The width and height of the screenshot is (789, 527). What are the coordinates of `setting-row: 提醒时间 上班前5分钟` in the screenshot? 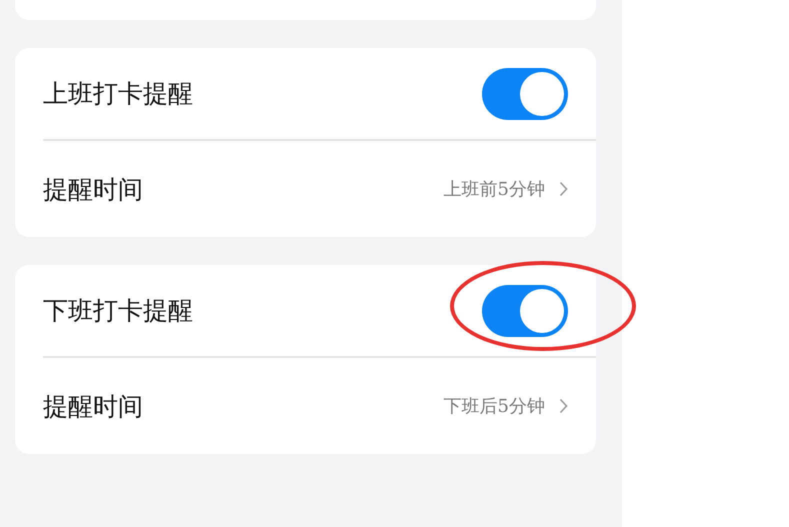 It's located at (319, 189).